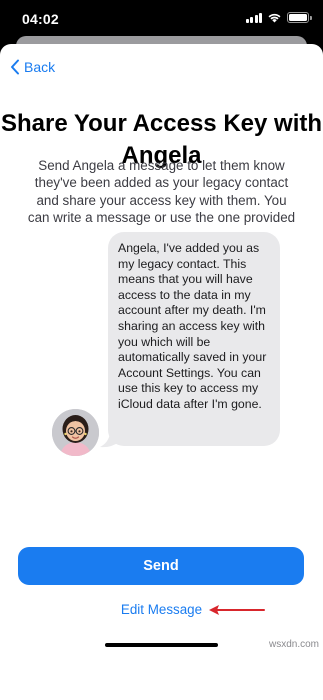 The height and width of the screenshot is (700, 323). What do you see at coordinates (161, 645) in the screenshot?
I see `home-indicator` at bounding box center [161, 645].